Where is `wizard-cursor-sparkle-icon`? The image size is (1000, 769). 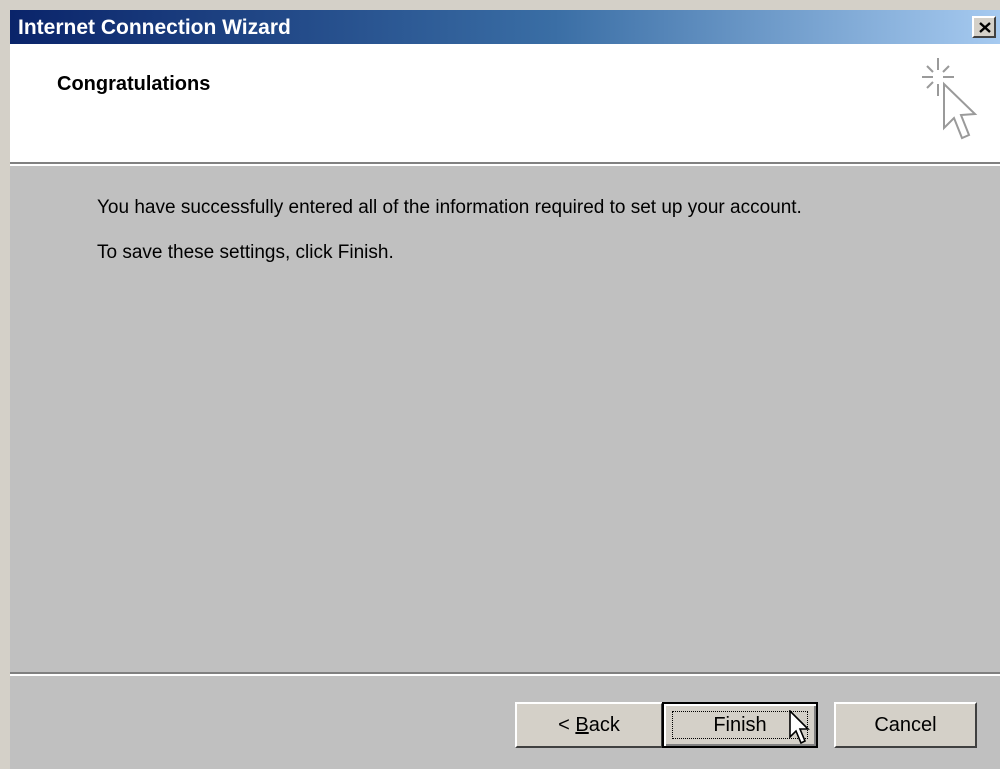
wizard-cursor-sparkle-icon is located at coordinates (950, 99).